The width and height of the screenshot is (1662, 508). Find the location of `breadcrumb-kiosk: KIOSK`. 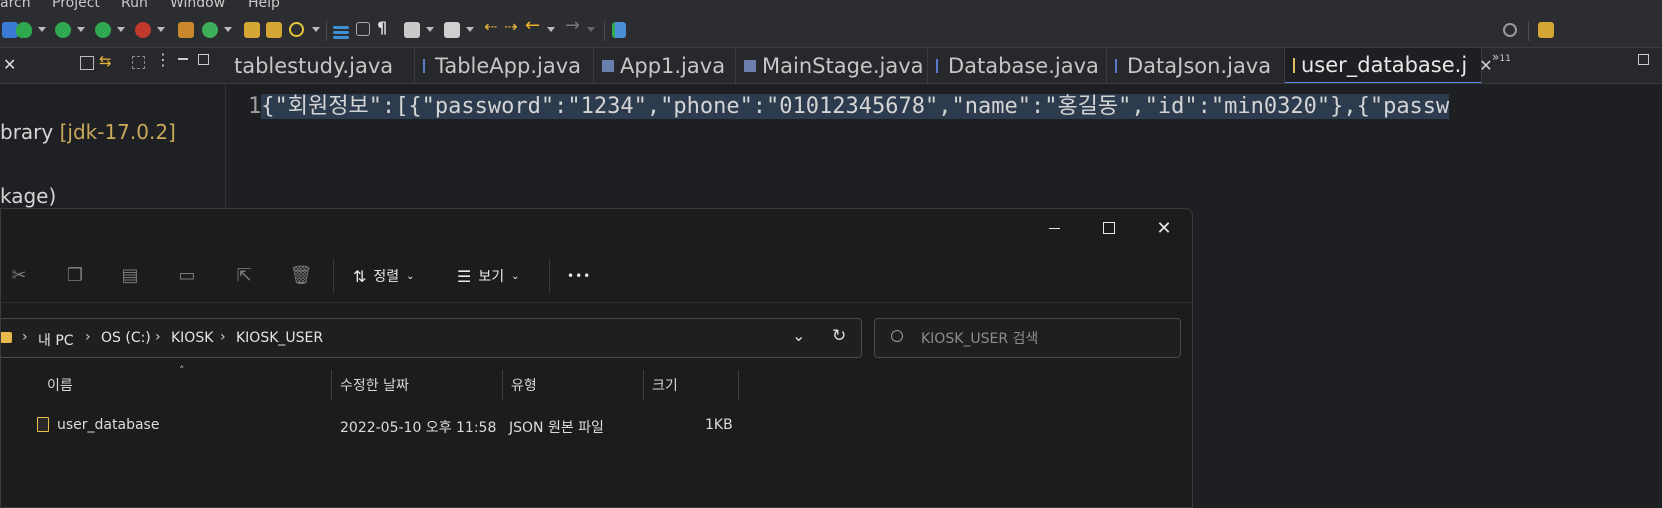

breadcrumb-kiosk: KIOSK is located at coordinates (192, 338).